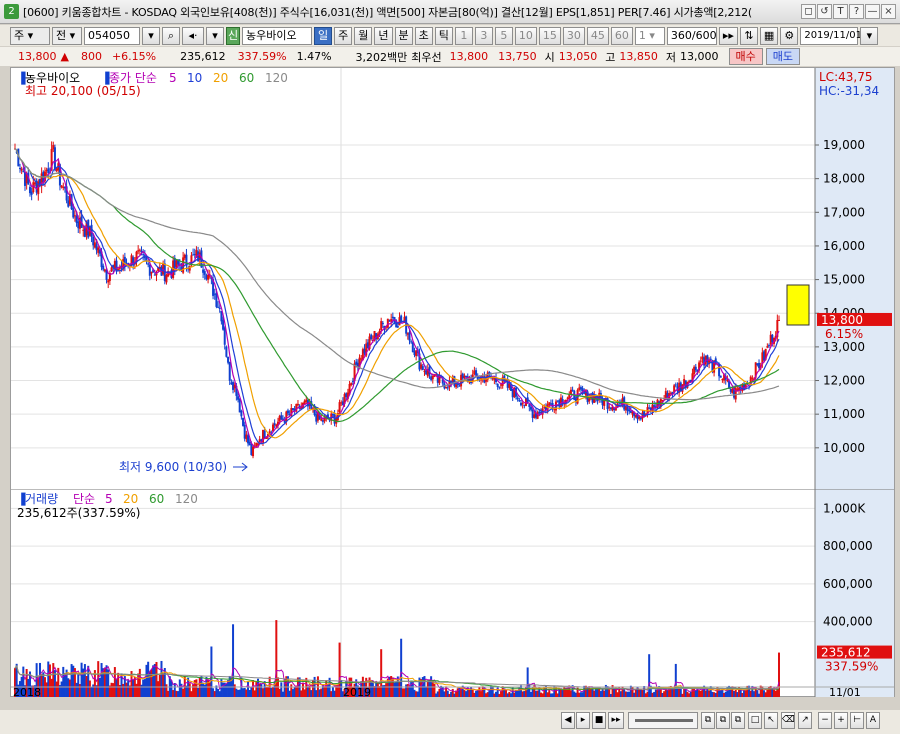 The height and width of the screenshot is (734, 900). Describe the element at coordinates (357, 691) in the screenshot. I see `x-label-2019: 2019` at that location.